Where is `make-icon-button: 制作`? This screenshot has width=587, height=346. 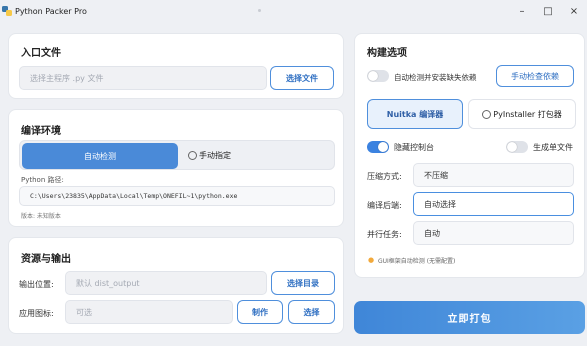 make-icon-button: 制作 is located at coordinates (260, 312).